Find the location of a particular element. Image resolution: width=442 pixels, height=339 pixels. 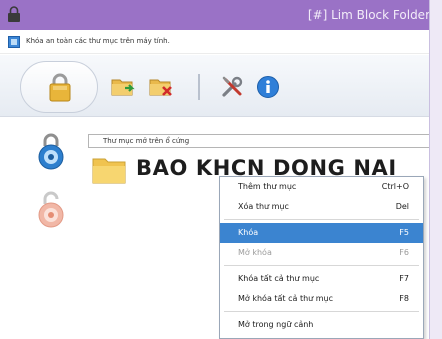

folder-path-field: Thư mục mở trên ổ cứng is located at coordinates (258, 141).